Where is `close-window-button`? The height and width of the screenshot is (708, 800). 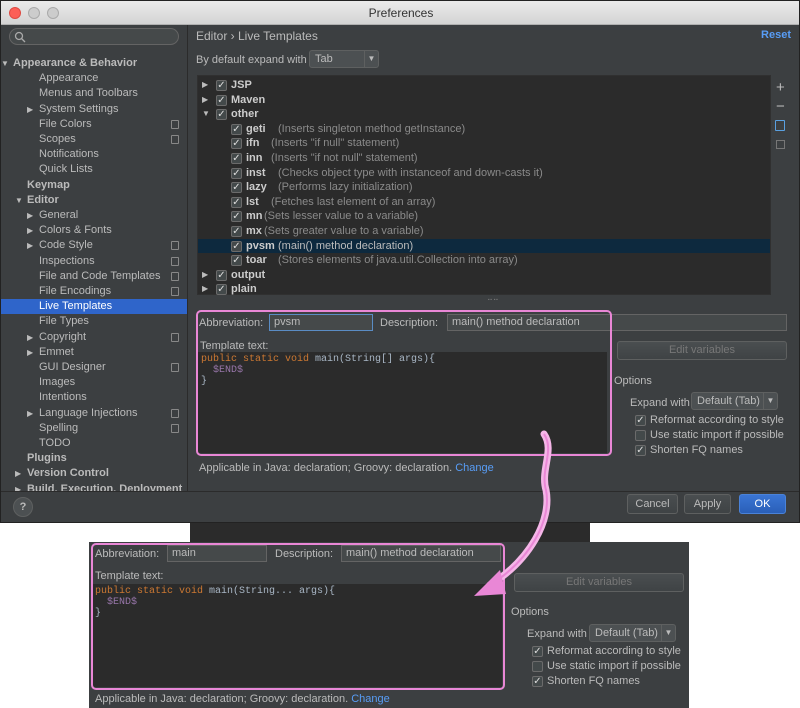 close-window-button is located at coordinates (15, 13).